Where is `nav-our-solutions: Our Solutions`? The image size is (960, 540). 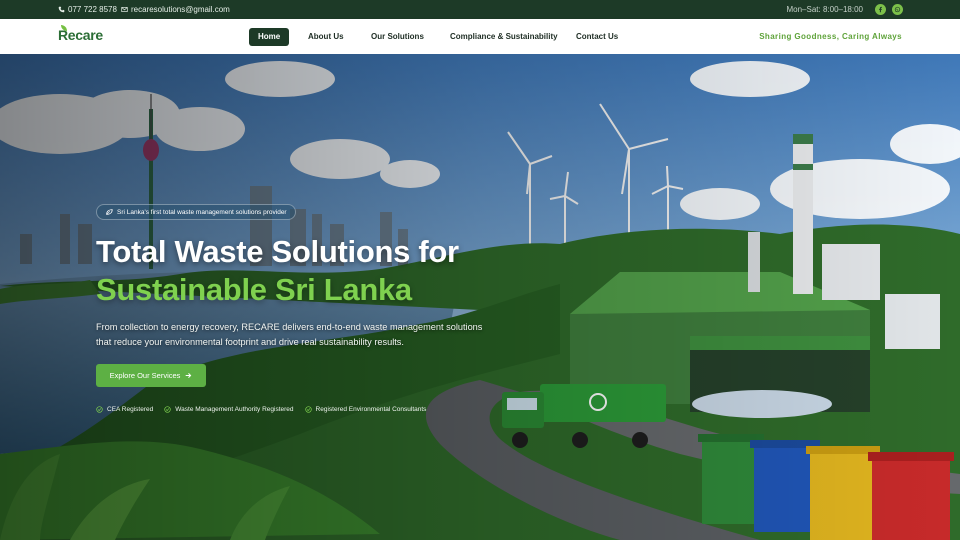
nav-our-solutions: Our Solutions is located at coordinates (397, 37).